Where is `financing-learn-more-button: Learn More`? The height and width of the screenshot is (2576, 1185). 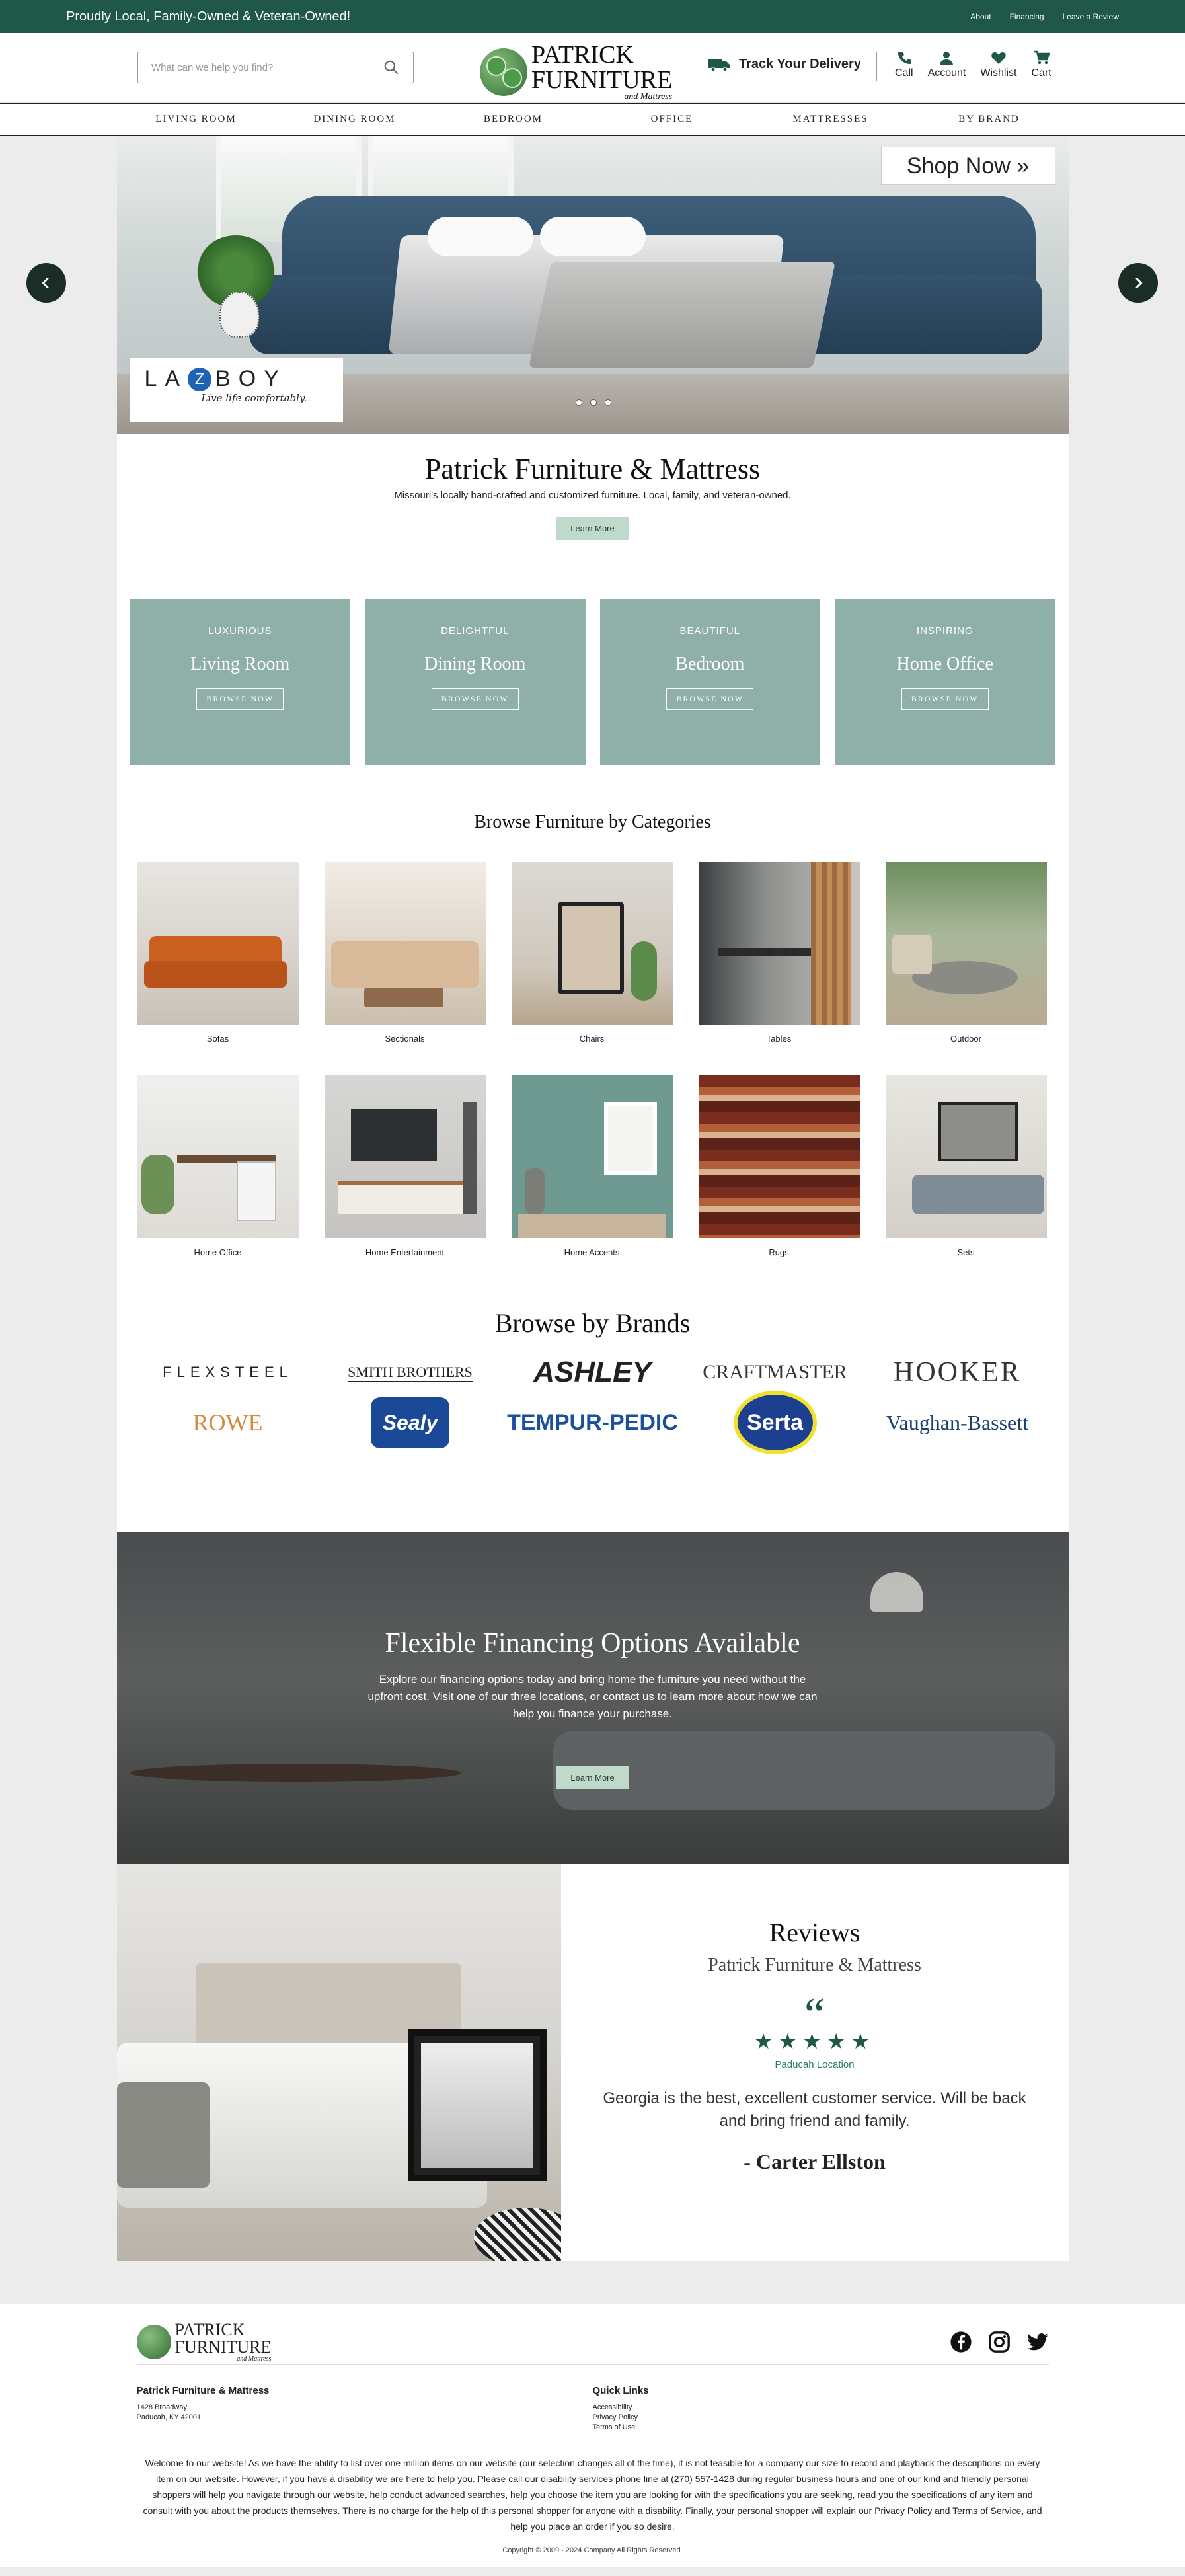
financing-learn-more-button: Learn More is located at coordinates (592, 1777).